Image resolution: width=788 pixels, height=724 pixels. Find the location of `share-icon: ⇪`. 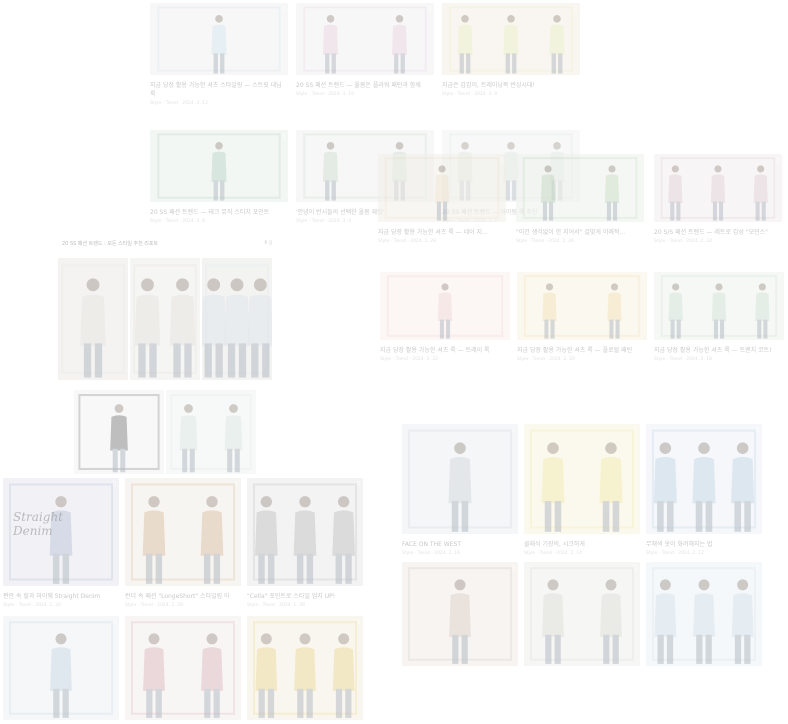

share-icon: ⇪ is located at coordinates (265, 243).